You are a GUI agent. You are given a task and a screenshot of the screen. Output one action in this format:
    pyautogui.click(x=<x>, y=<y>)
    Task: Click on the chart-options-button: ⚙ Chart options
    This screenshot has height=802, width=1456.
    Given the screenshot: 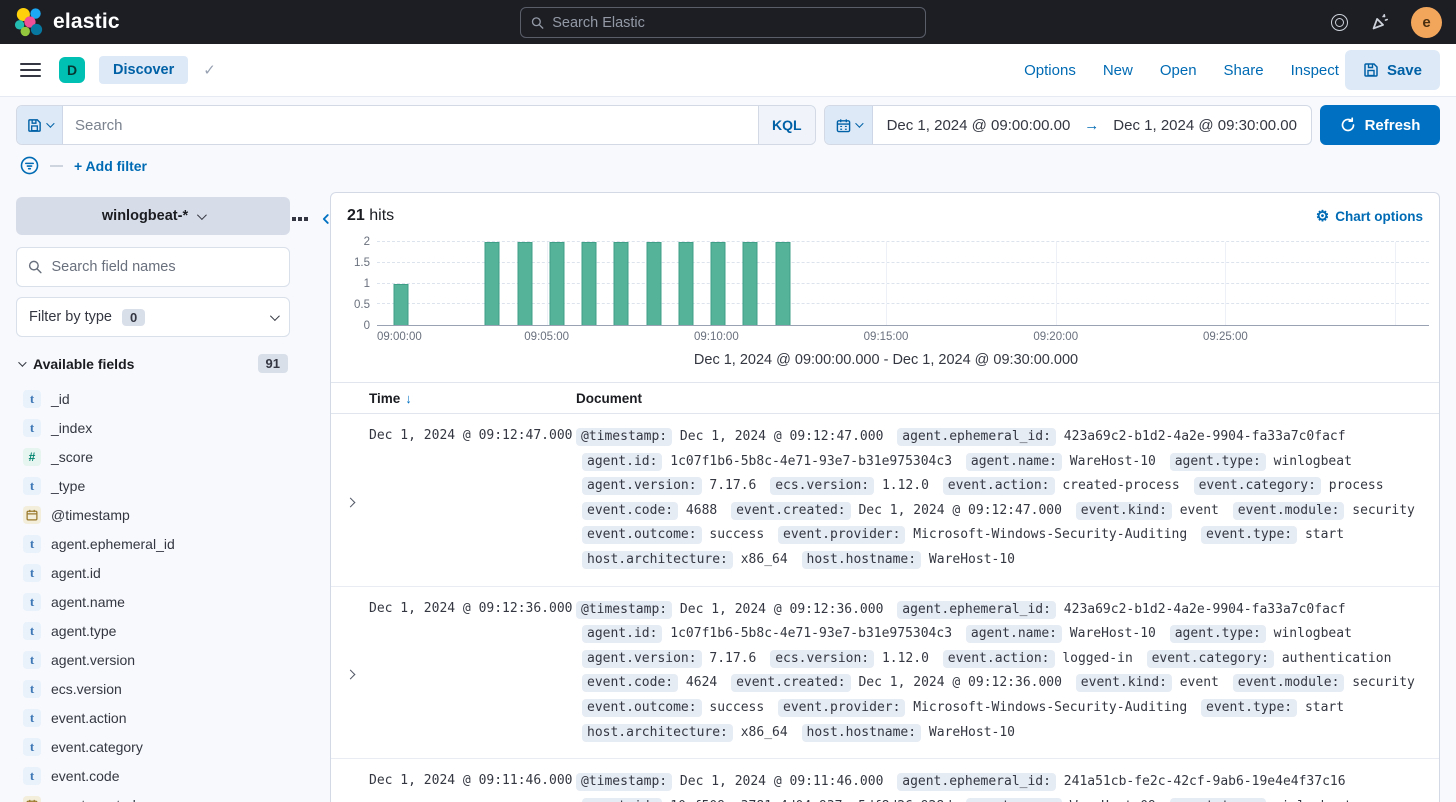 What is the action you would take?
    pyautogui.click(x=1369, y=216)
    